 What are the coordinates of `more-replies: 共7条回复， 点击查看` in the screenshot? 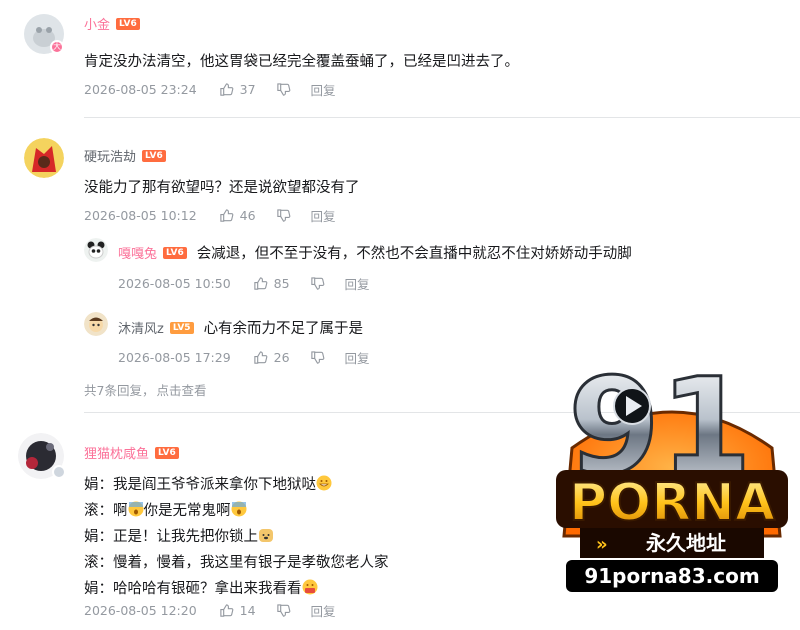 It's located at (145, 389).